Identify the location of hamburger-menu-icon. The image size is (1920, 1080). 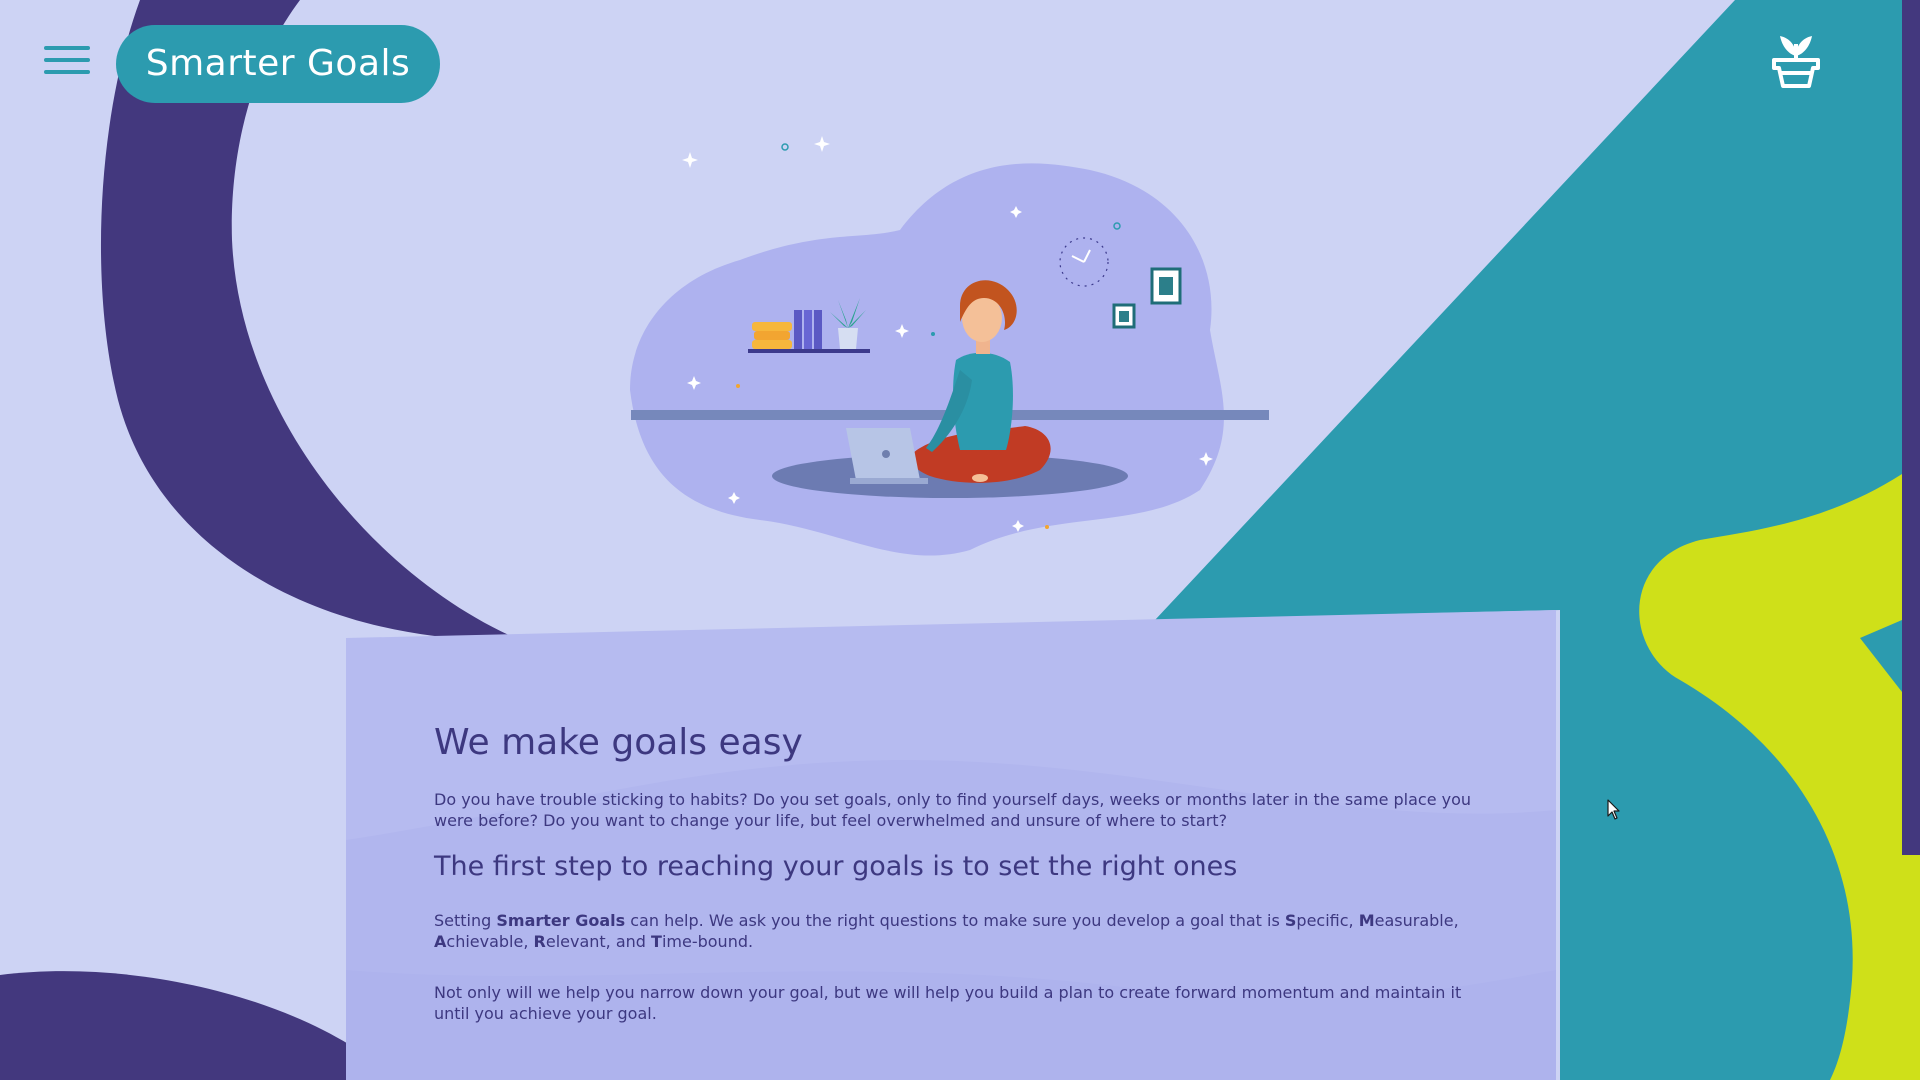
(67, 63).